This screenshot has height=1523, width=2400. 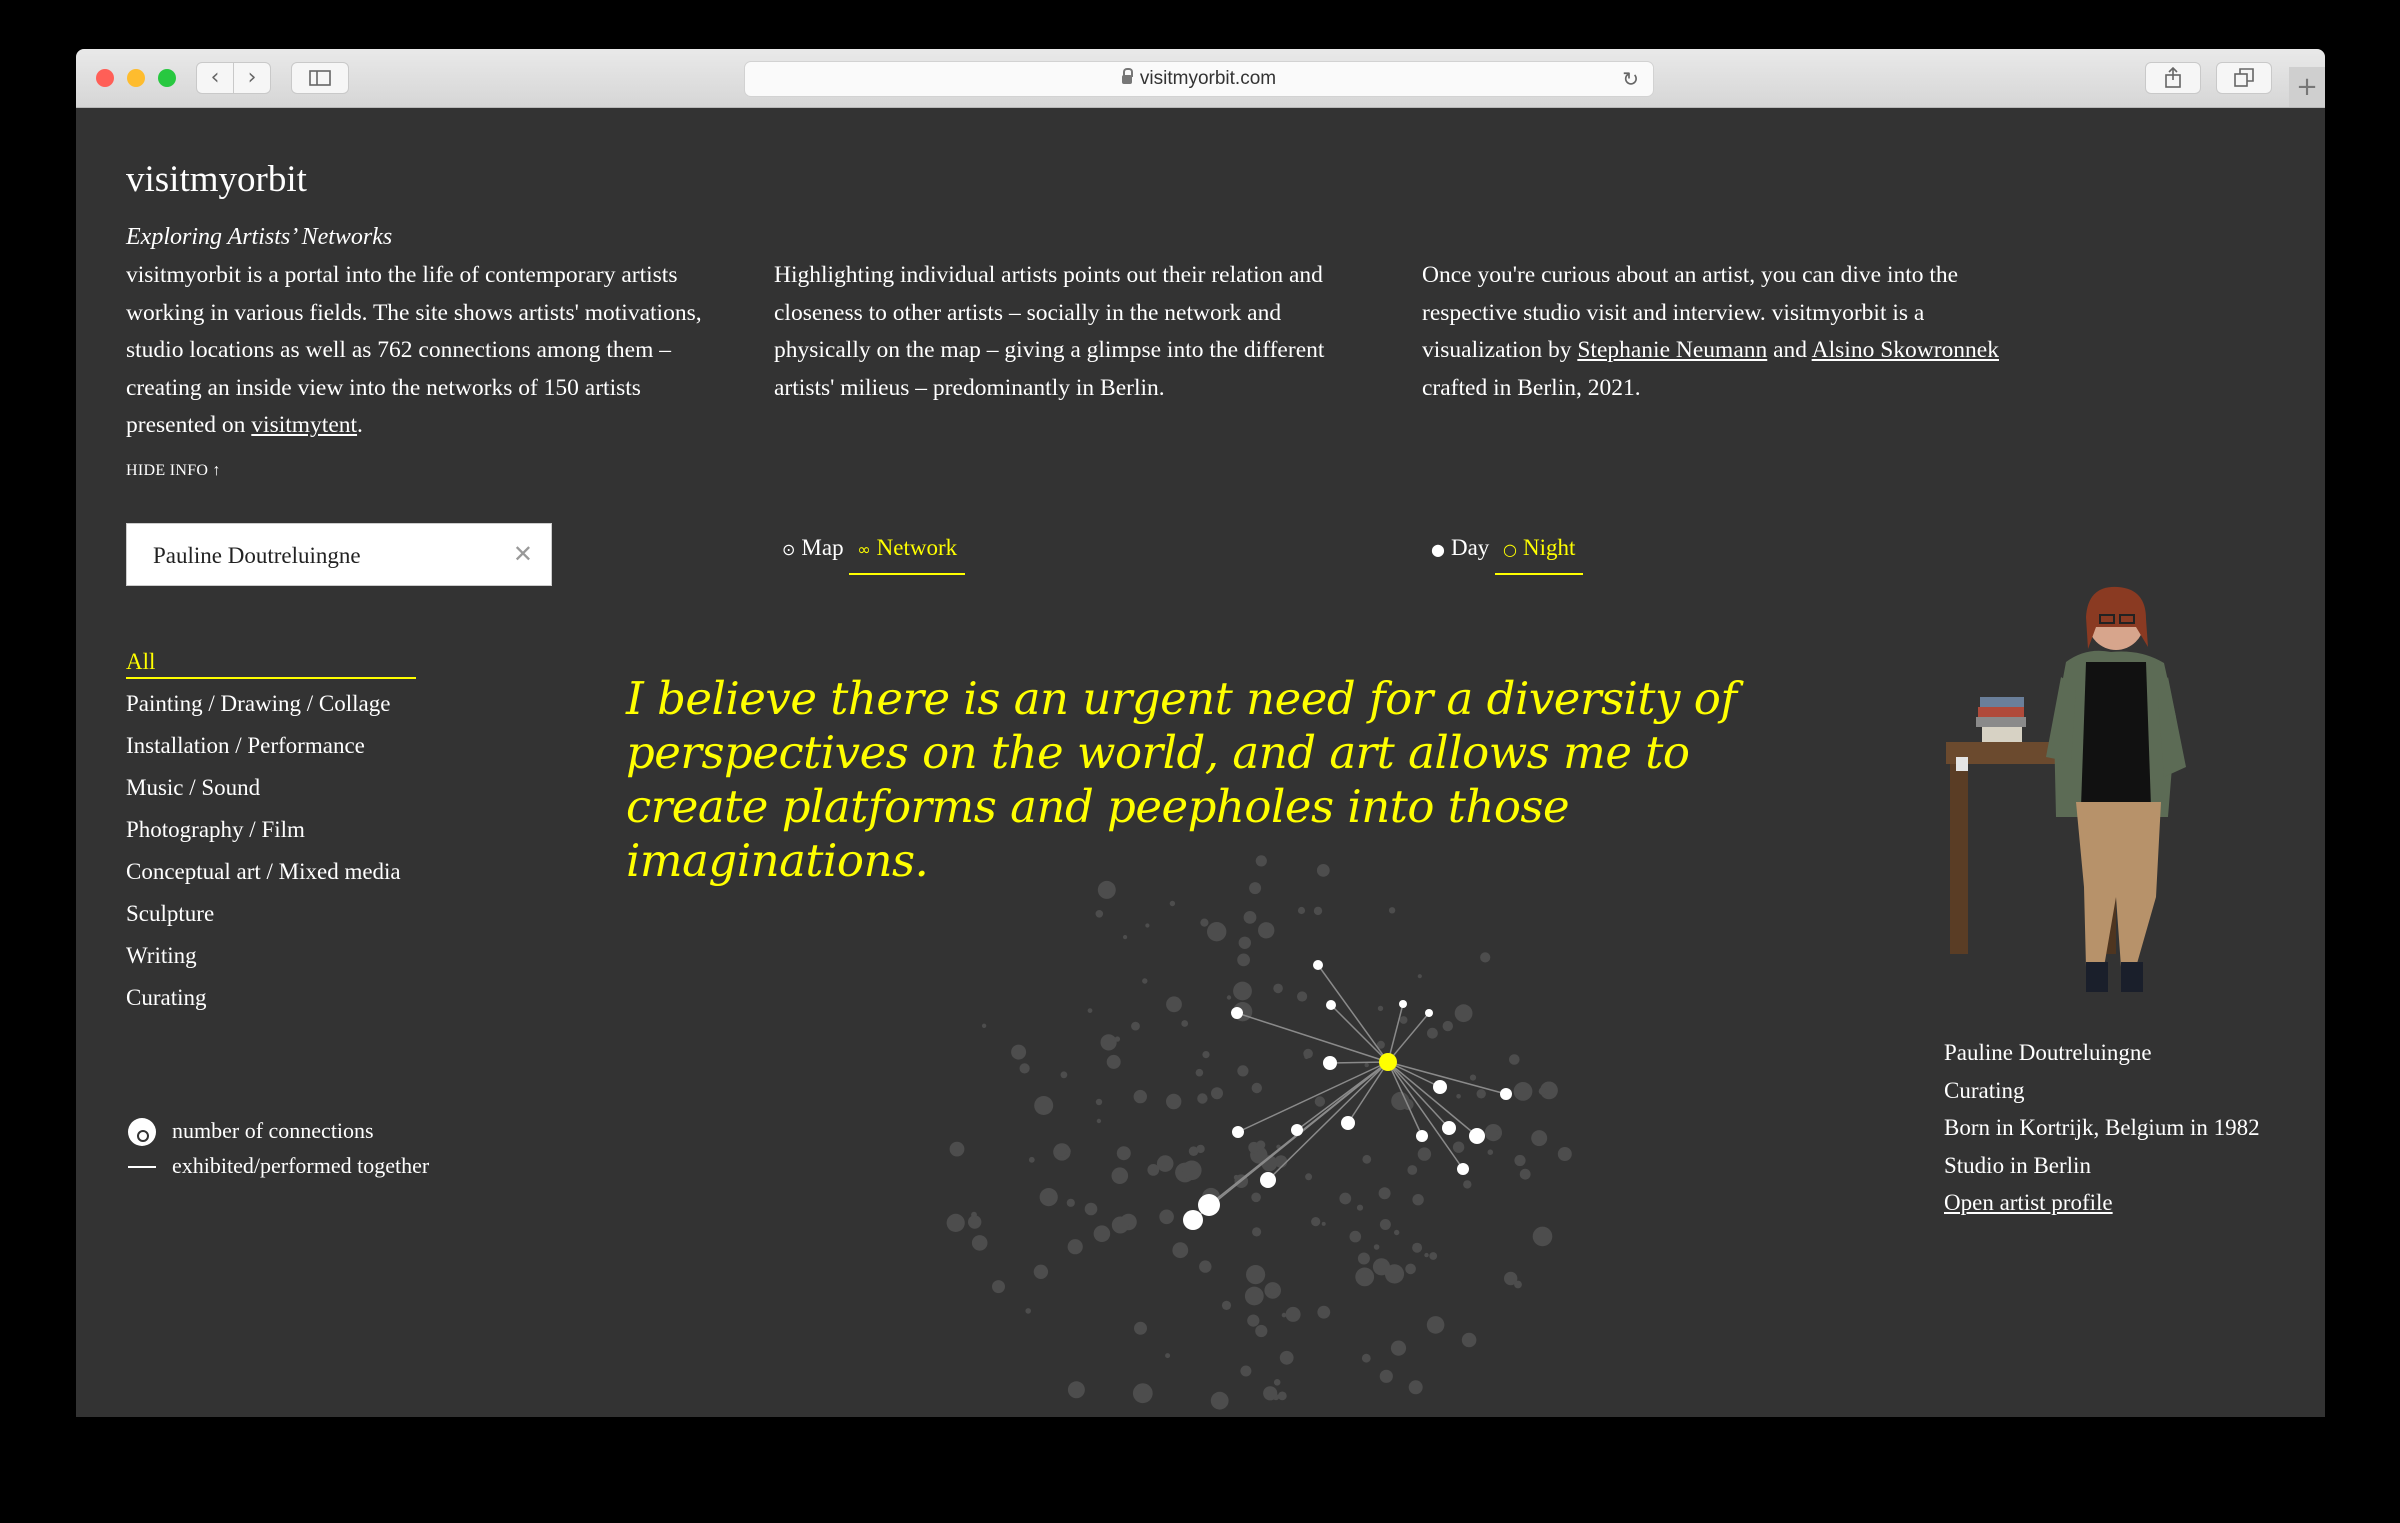 I want to click on minimize-window-button, so click(x=136, y=78).